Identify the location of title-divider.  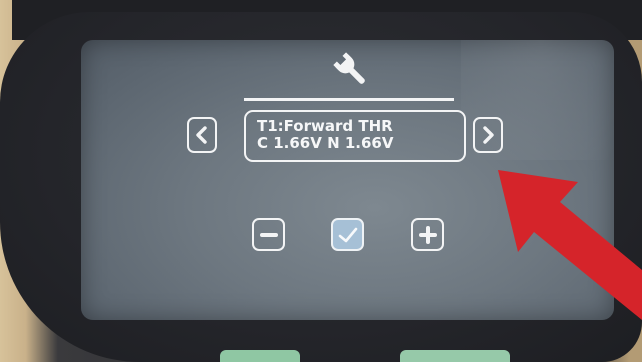
(349, 99).